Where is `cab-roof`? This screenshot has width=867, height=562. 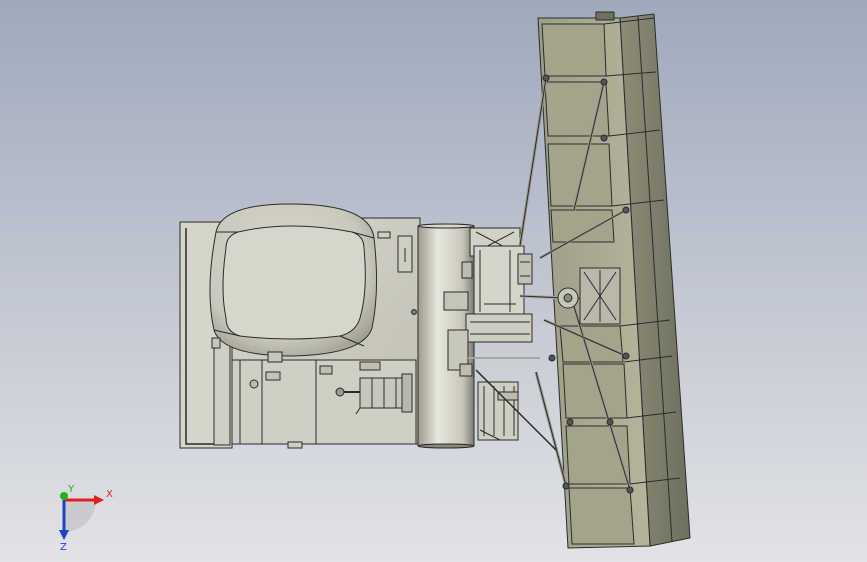 cab-roof is located at coordinates (293, 283).